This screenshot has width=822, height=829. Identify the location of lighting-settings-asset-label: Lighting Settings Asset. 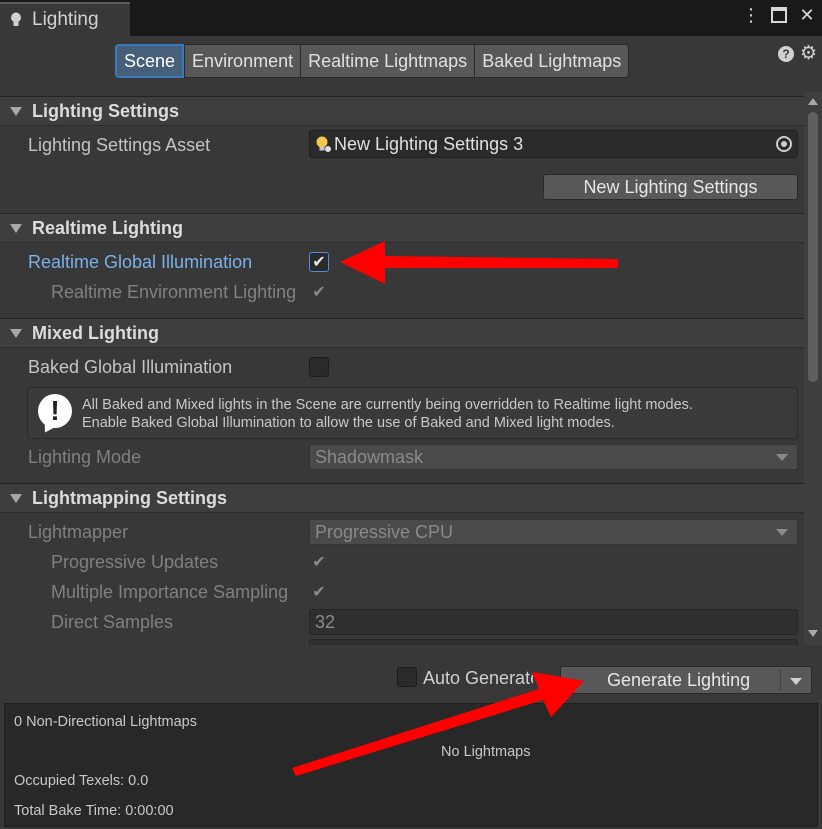
(119, 145).